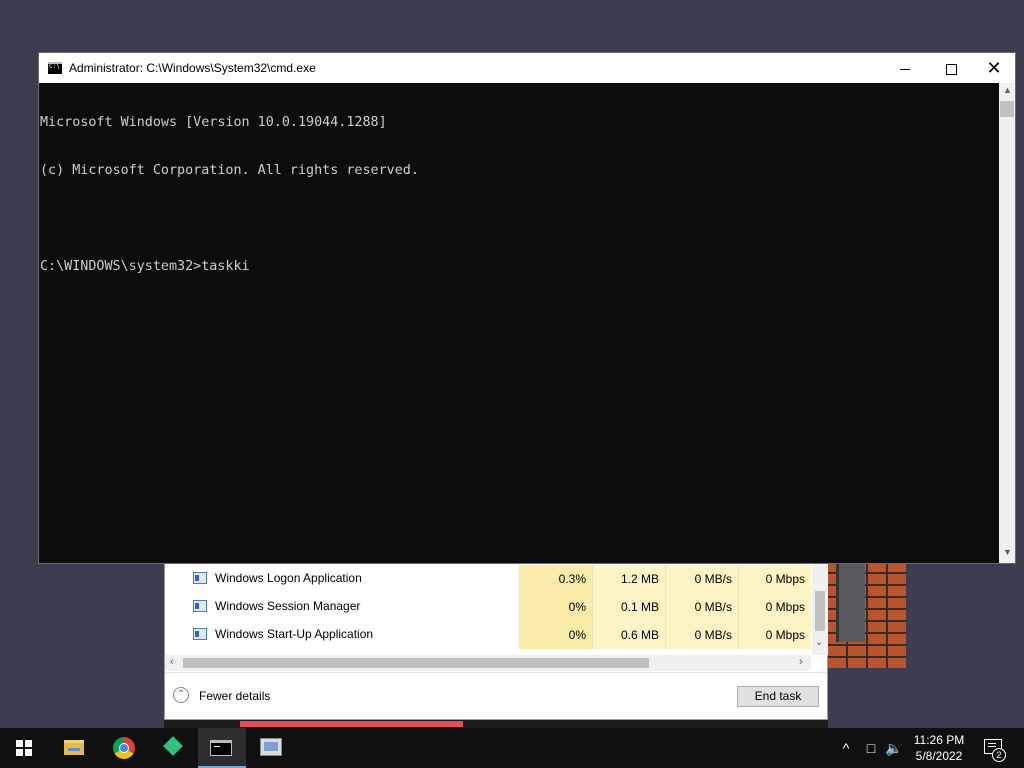  I want to click on taskbar-chrome, so click(124, 748).